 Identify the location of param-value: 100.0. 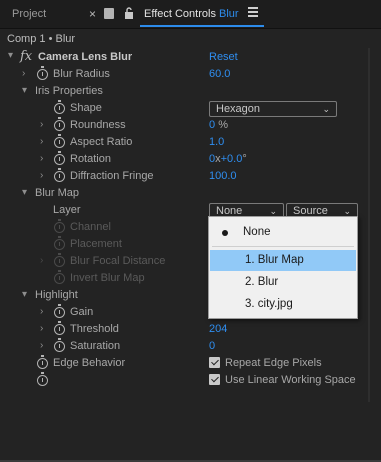
(223, 176).